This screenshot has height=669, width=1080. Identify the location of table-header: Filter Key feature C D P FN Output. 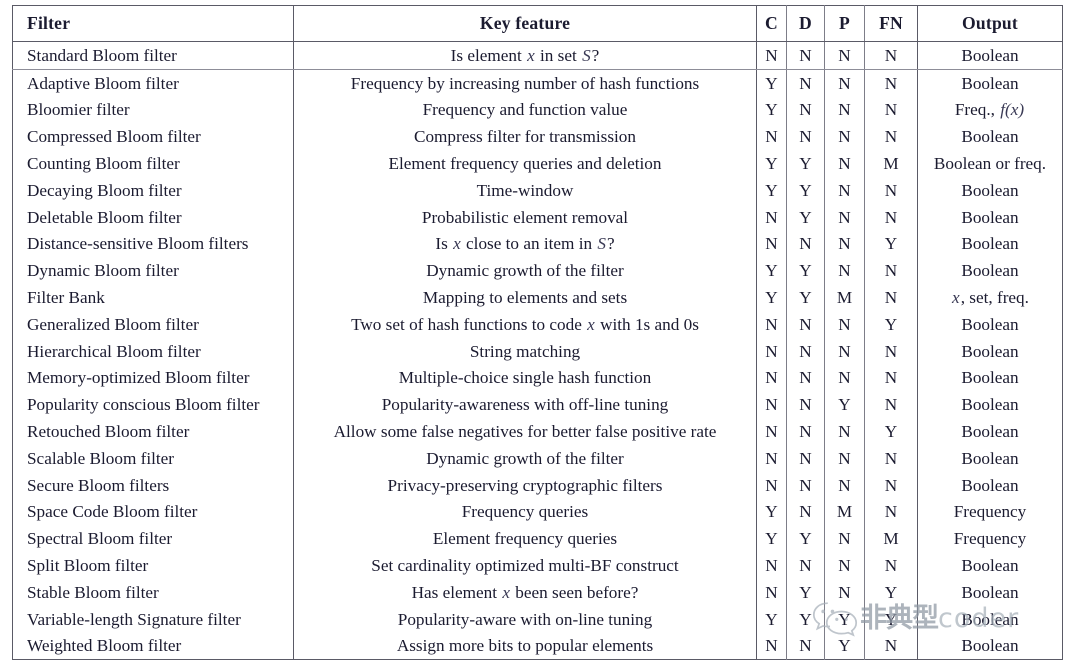
(537, 23).